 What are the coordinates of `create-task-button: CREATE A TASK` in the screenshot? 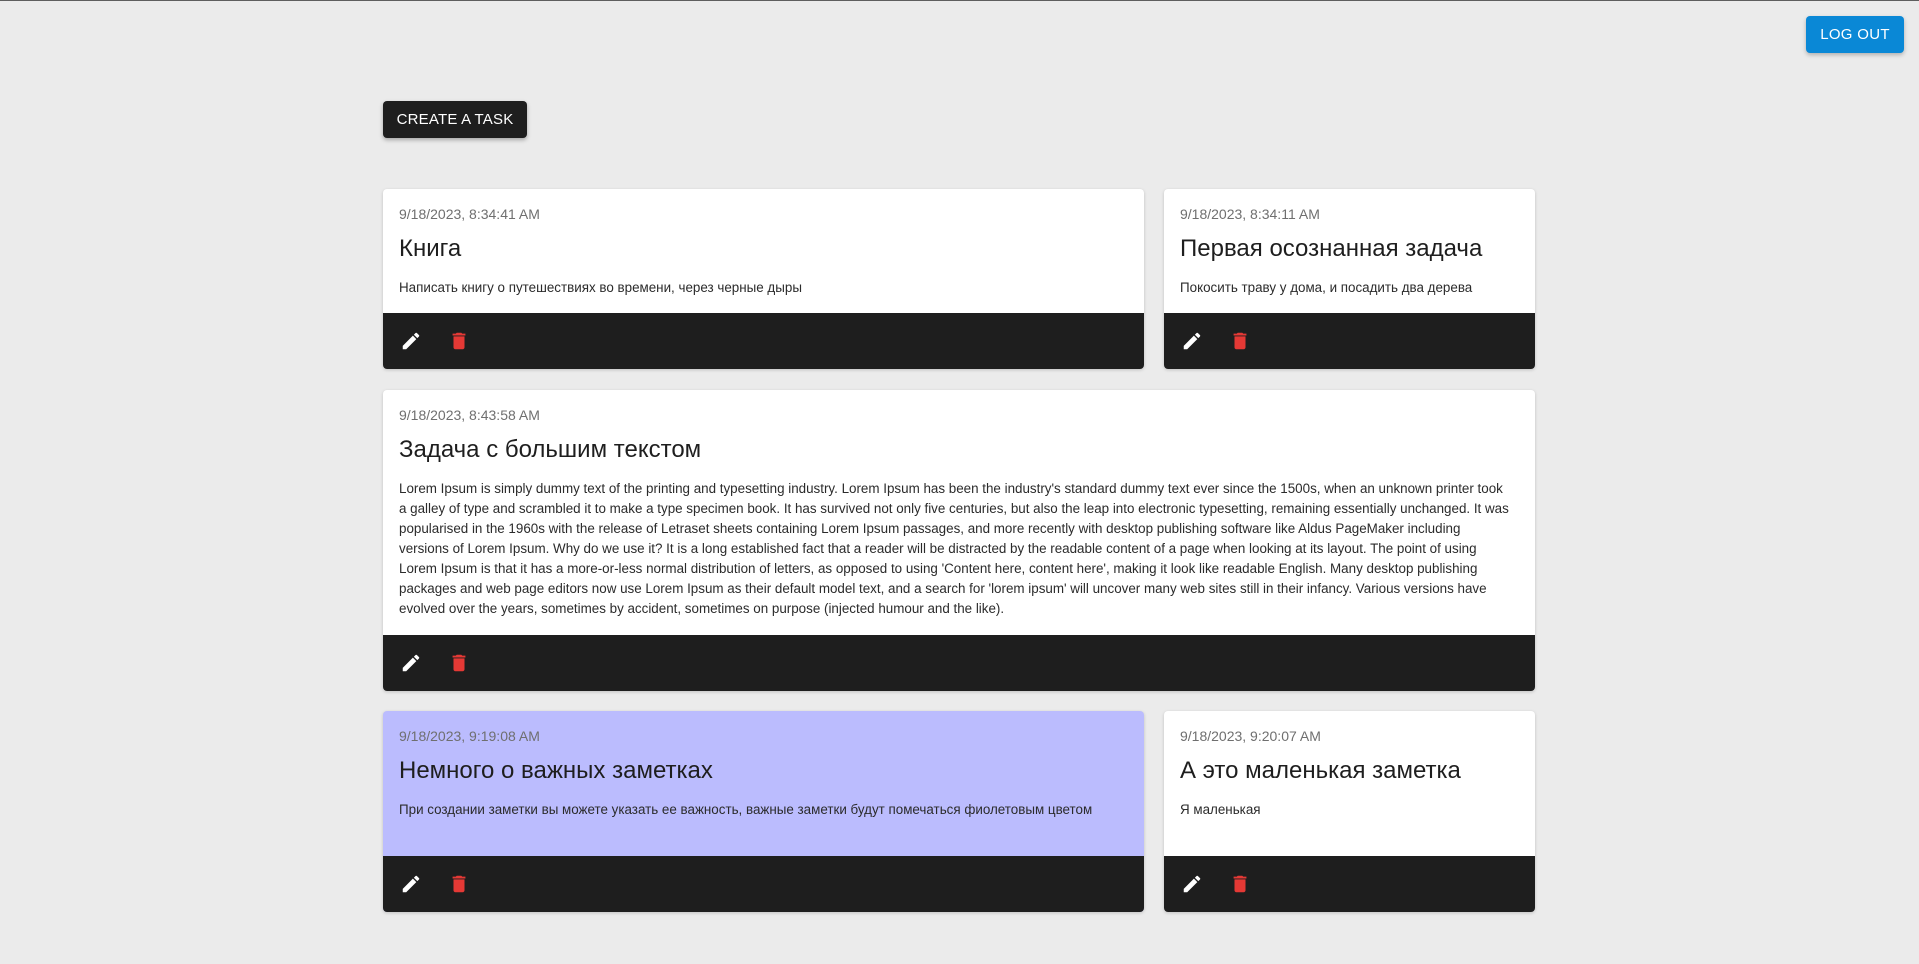 It's located at (455, 119).